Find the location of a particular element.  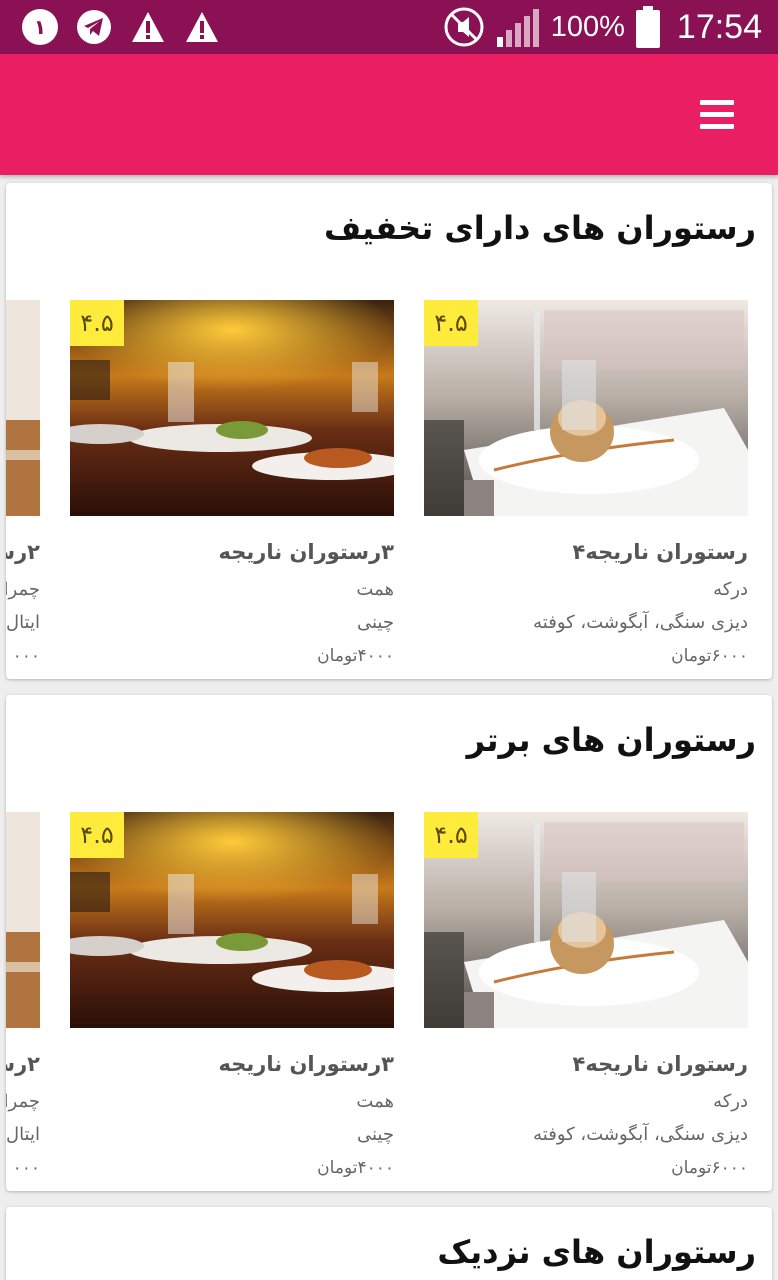

battery-icon is located at coordinates (647, 27).